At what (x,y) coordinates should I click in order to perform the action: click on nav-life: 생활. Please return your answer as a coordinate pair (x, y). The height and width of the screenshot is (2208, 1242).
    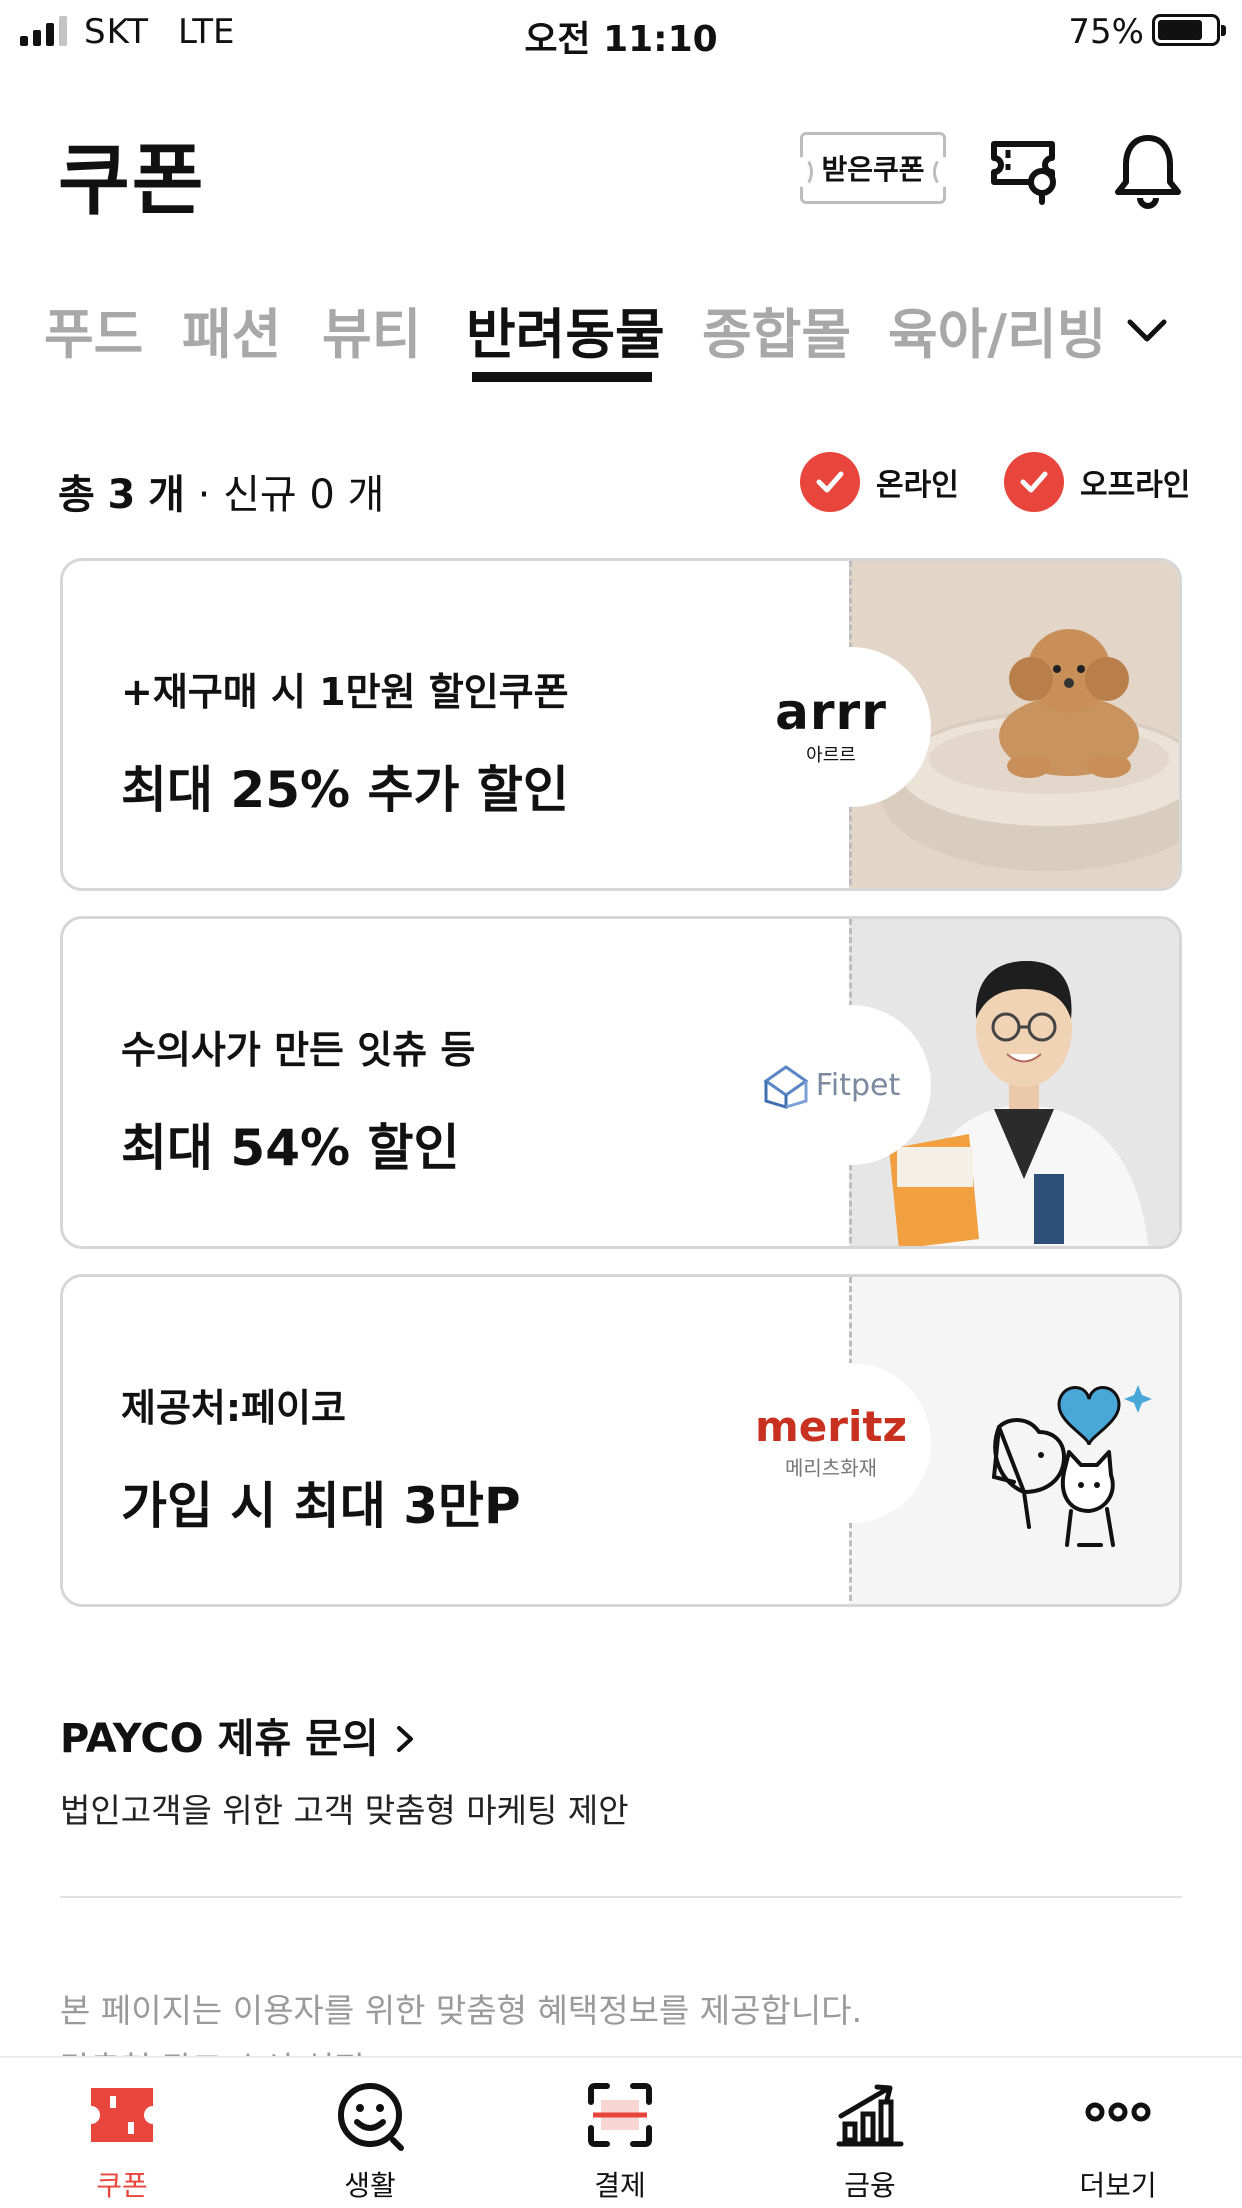
    Looking at the image, I should click on (370, 2141).